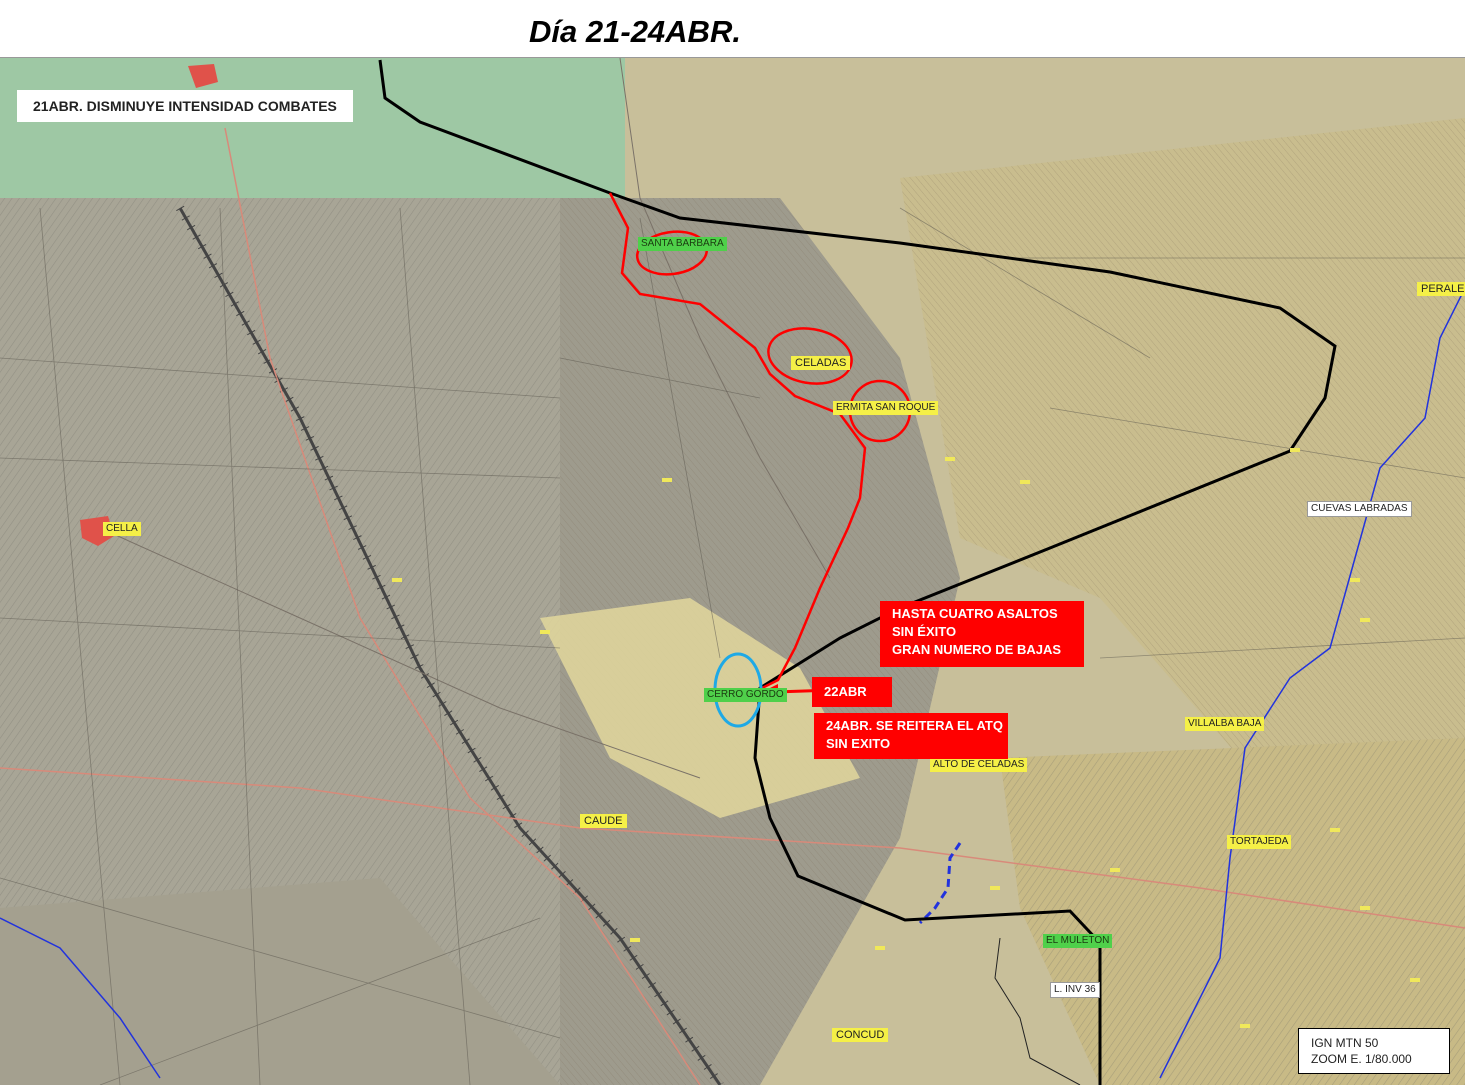  Describe the element at coordinates (682, 244) in the screenshot. I see `place-santa-barbara: SANTA BARBARA` at that location.